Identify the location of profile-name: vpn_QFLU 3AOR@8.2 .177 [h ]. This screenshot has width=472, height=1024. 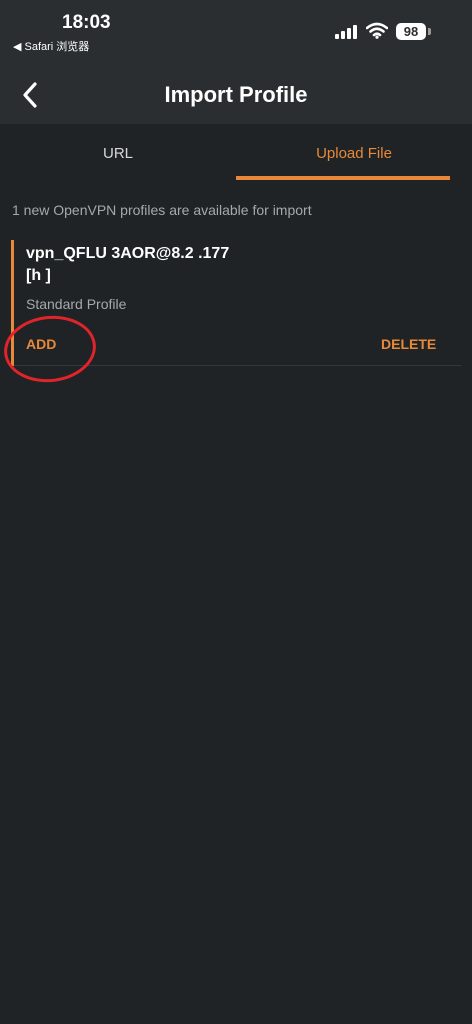
(236, 265).